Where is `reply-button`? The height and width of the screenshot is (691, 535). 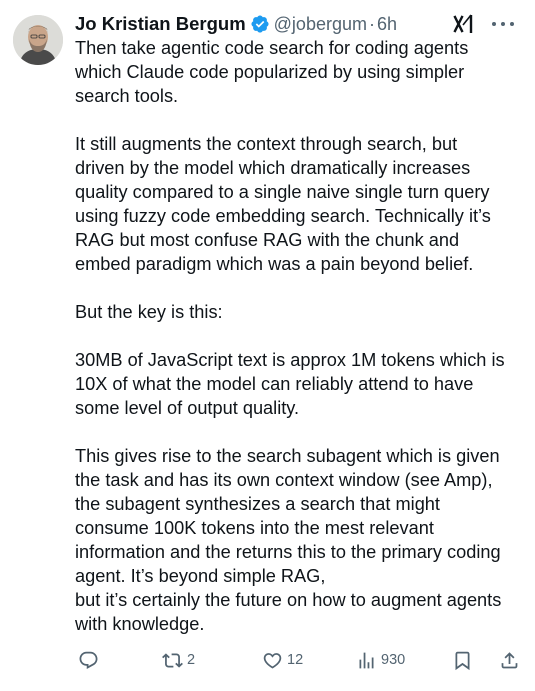 reply-button is located at coordinates (90, 660).